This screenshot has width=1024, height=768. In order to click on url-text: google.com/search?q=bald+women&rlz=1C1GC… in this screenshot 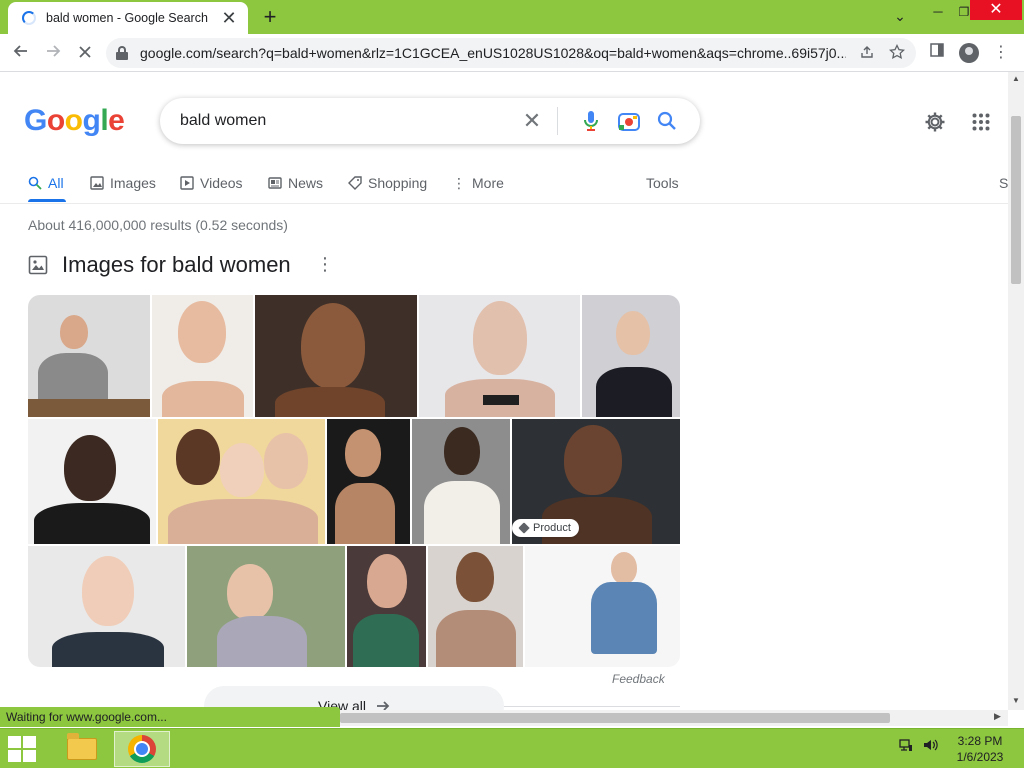, I will do `click(493, 53)`.